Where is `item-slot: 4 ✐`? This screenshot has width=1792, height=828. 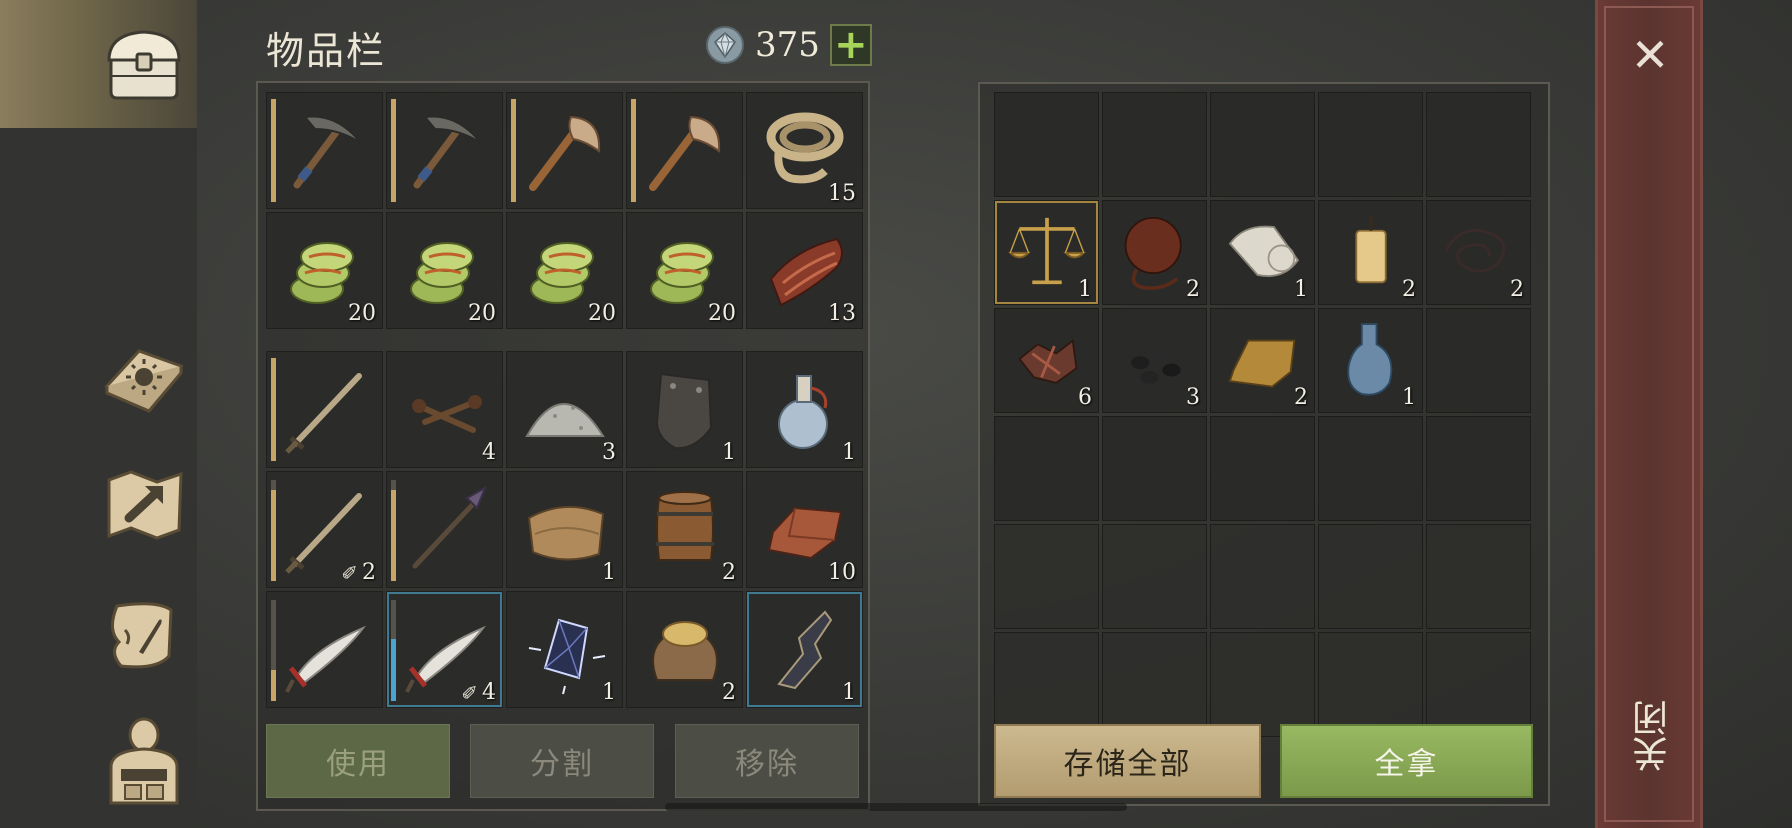 item-slot: 4 ✐ is located at coordinates (444, 649).